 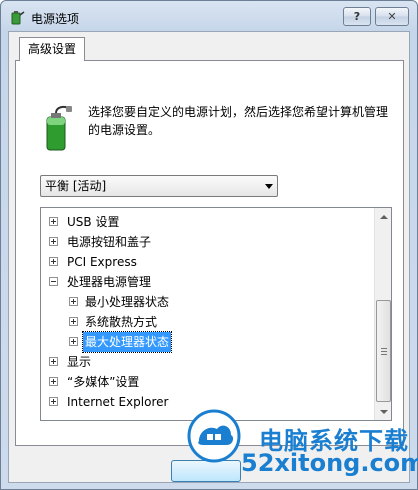 What do you see at coordinates (206, 242) in the screenshot?
I see `tree-item-power-buttons: 电源按钮和盖子` at bounding box center [206, 242].